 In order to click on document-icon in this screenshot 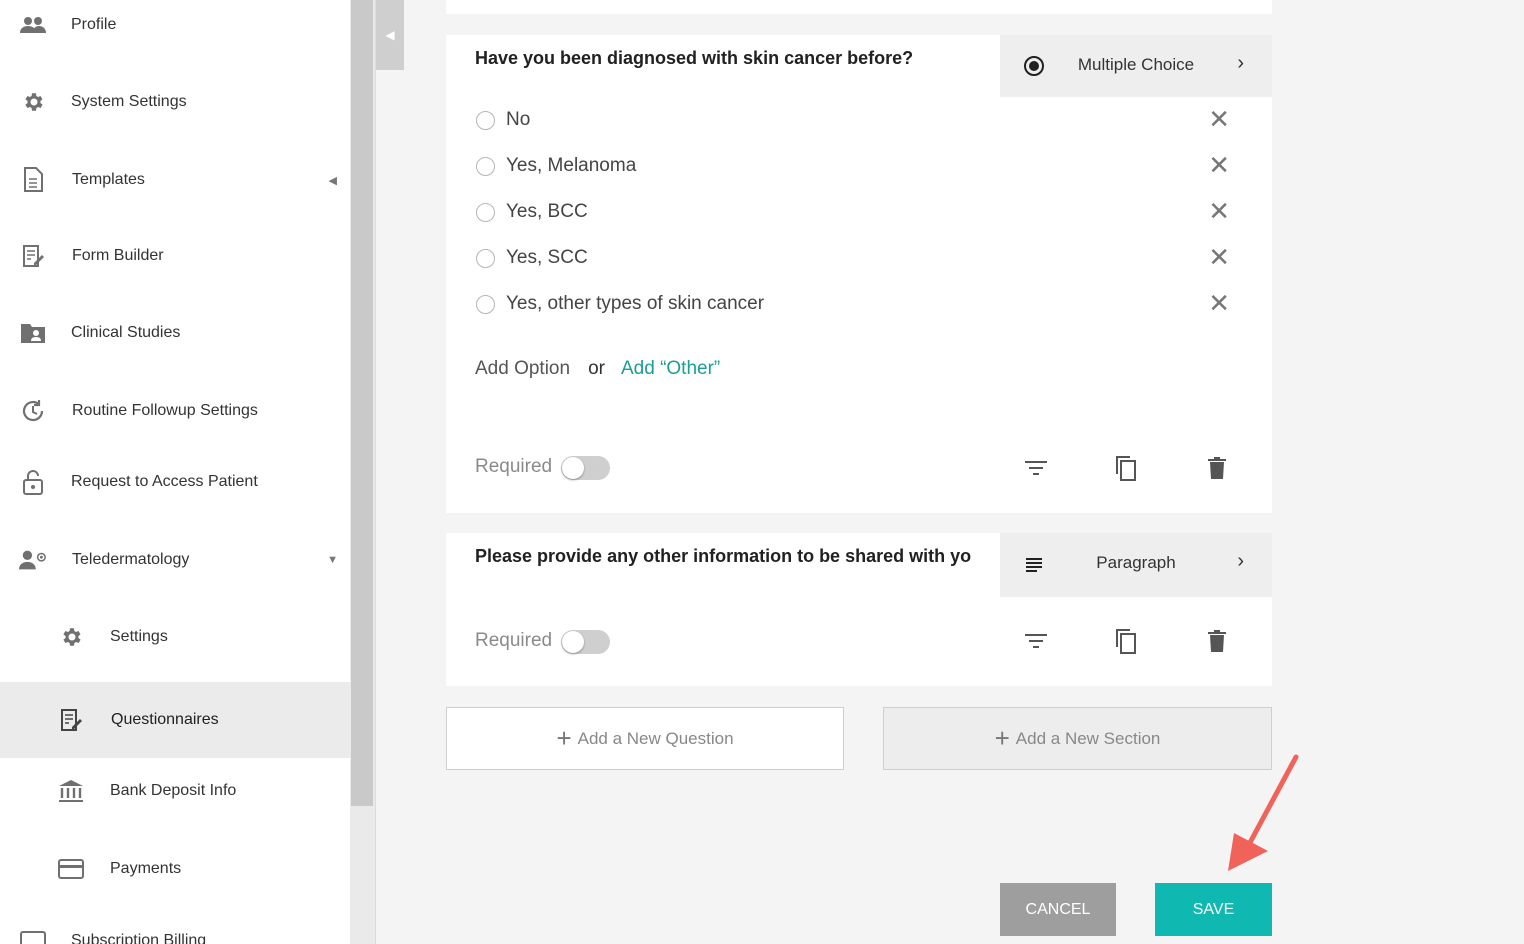, I will do `click(33, 180)`.